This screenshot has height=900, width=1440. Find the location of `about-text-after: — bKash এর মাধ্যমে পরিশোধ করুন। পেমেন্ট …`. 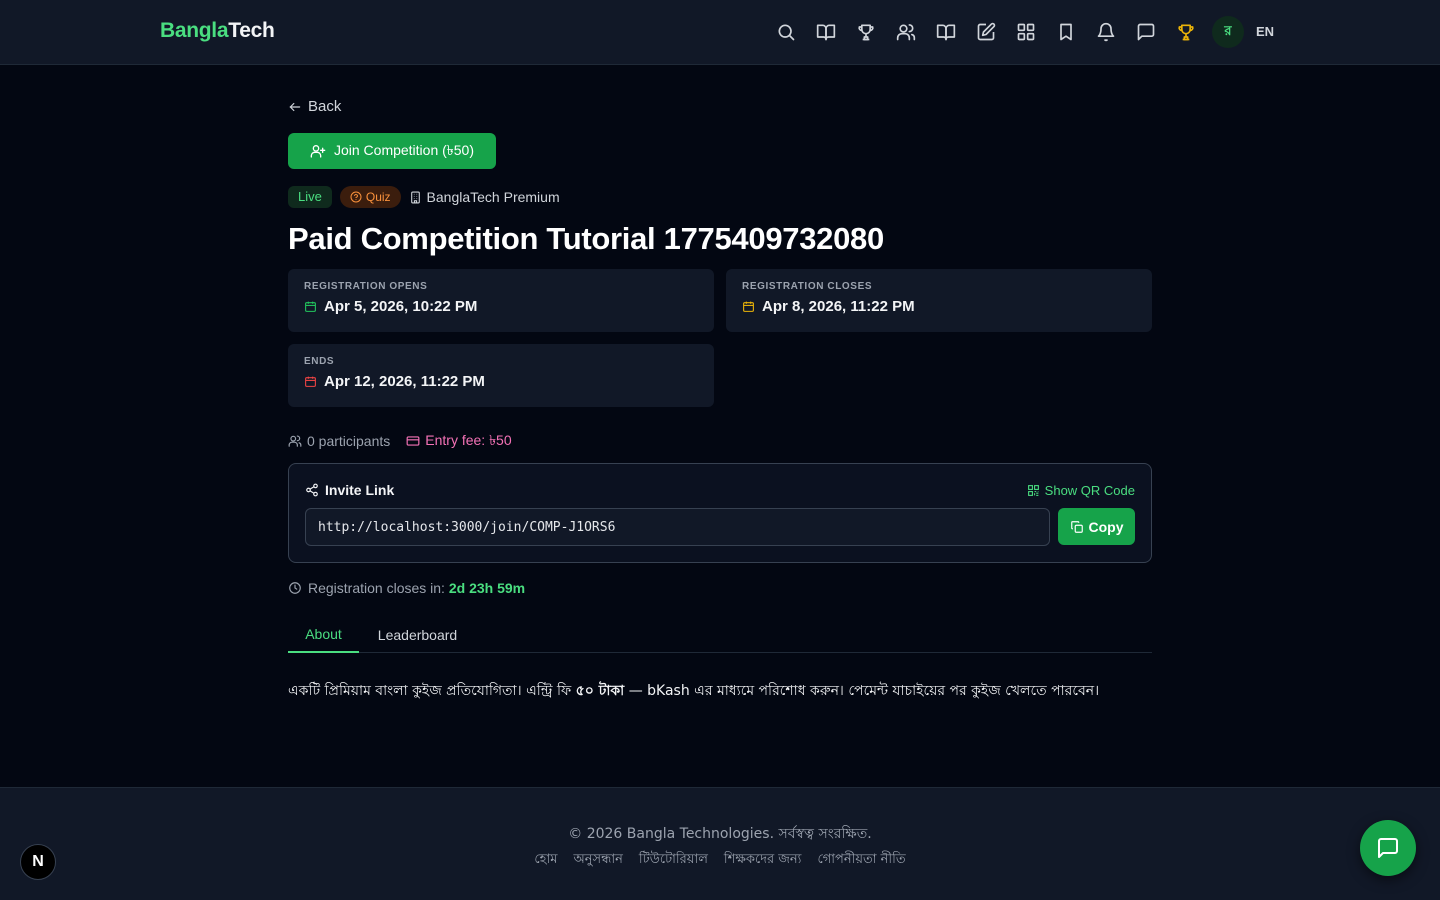

about-text-after: — bKash এর মাধ্যমে পরিশোধ করুন। পেমেন্ট … is located at coordinates (862, 691).